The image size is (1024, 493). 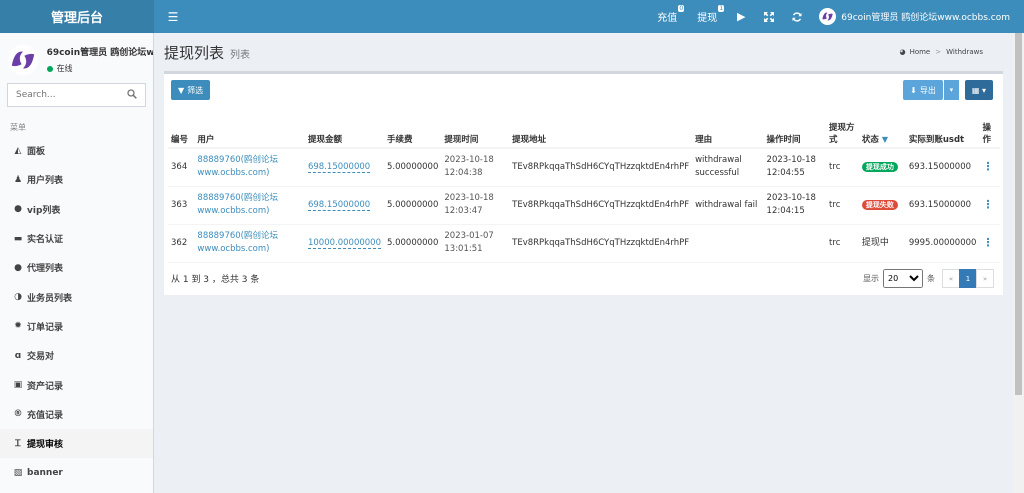 I want to click on circle-up-icon: ●, so click(x=18, y=267).